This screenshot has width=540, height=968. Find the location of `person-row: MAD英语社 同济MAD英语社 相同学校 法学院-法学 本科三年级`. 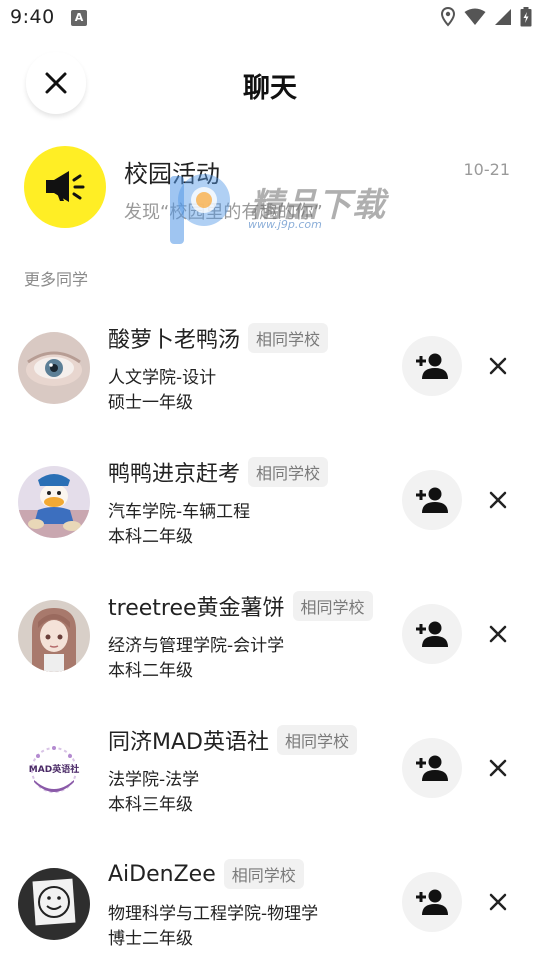

person-row: MAD英语社 同济MAD英语社 相同学校 法学院-法学 本科三年级 is located at coordinates (270, 779).